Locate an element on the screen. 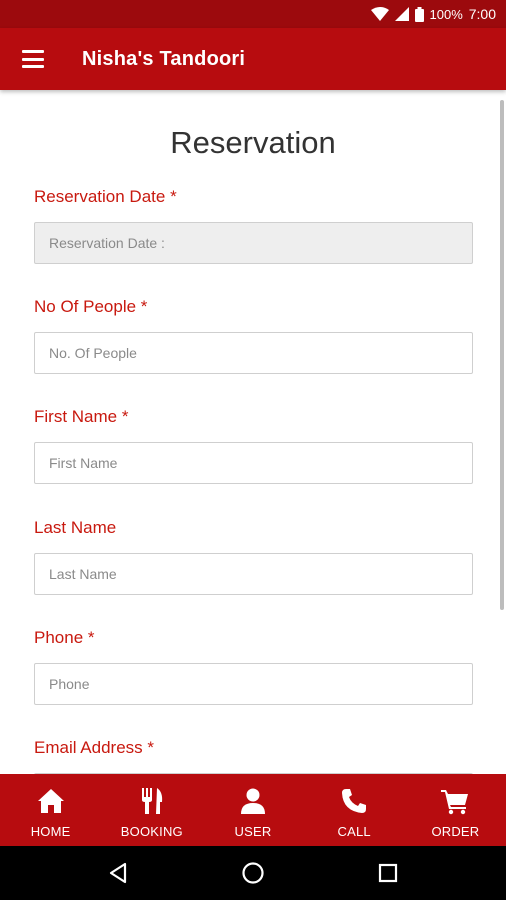 This screenshot has width=506, height=900. phone-icon is located at coordinates (354, 800).